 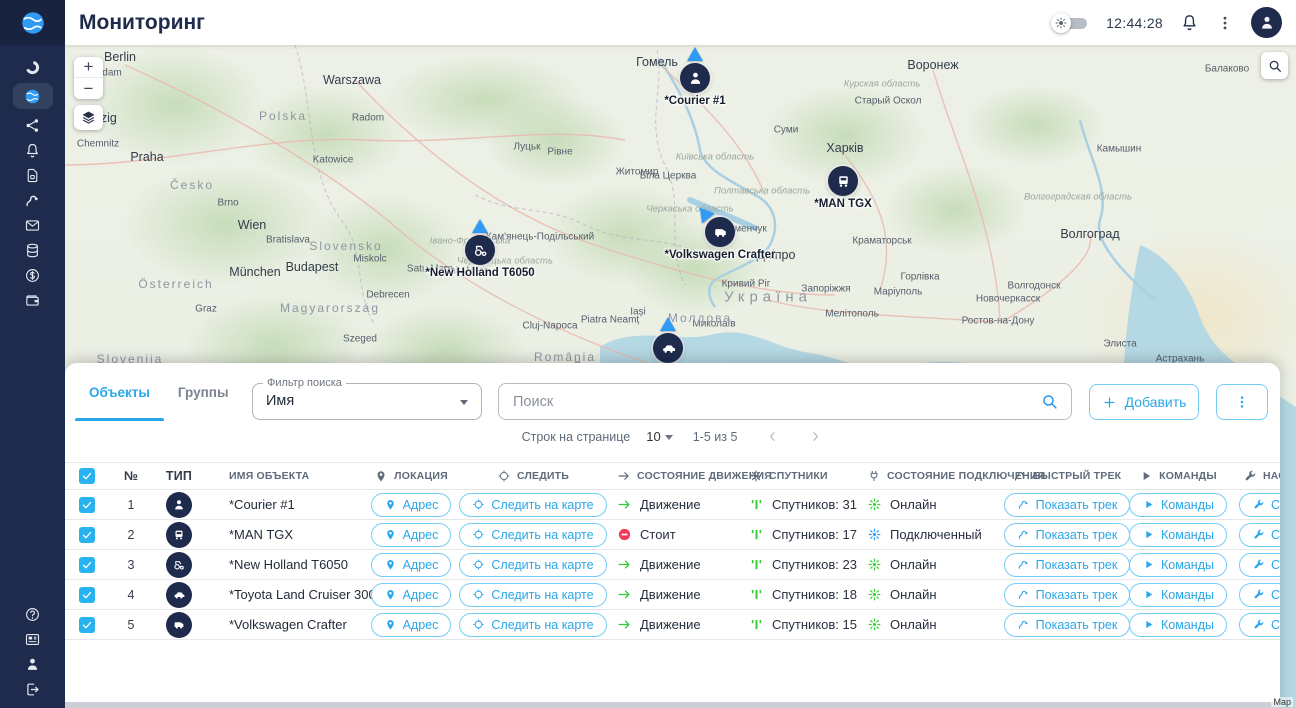 What do you see at coordinates (672, 705) in the screenshot?
I see `horizontal-scrollbar` at bounding box center [672, 705].